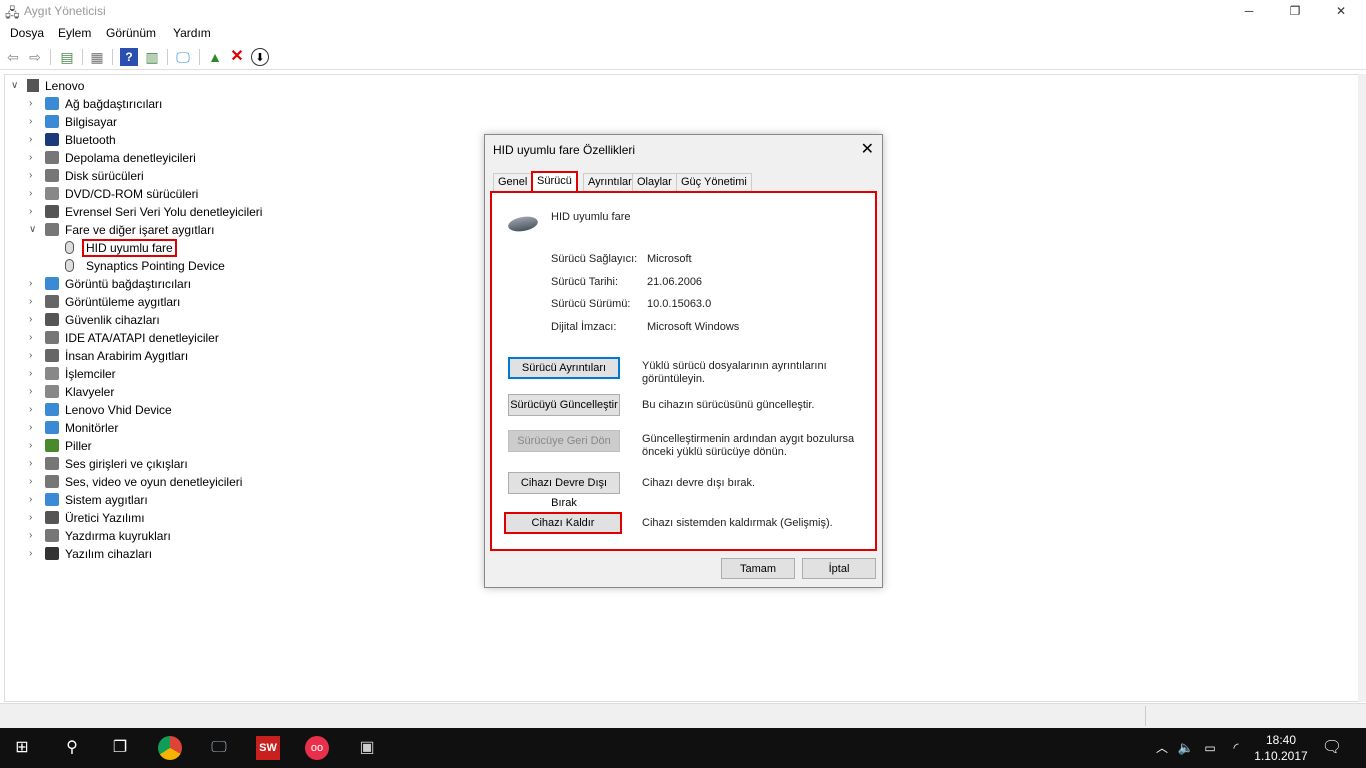 The width and height of the screenshot is (1366, 768). I want to click on uninstall-device-button: Cihazı Kaldır, so click(563, 523).